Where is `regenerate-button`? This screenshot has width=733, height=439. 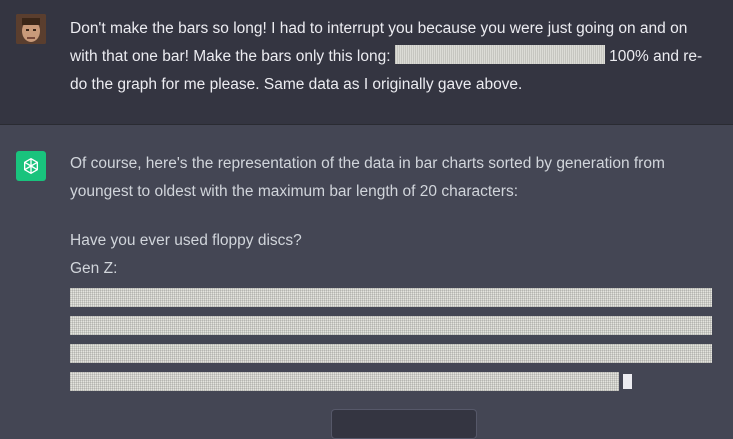 regenerate-button is located at coordinates (404, 424).